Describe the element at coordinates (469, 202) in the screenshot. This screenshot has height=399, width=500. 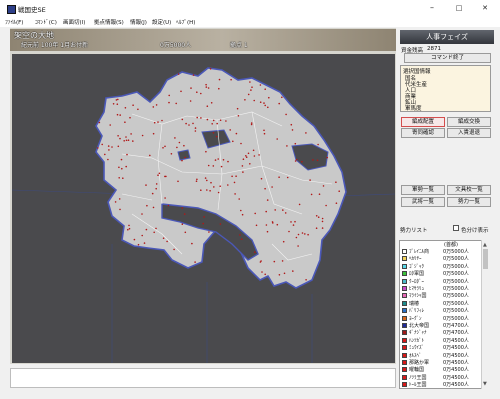
I see `power-list-button: 勢力一覧` at that location.